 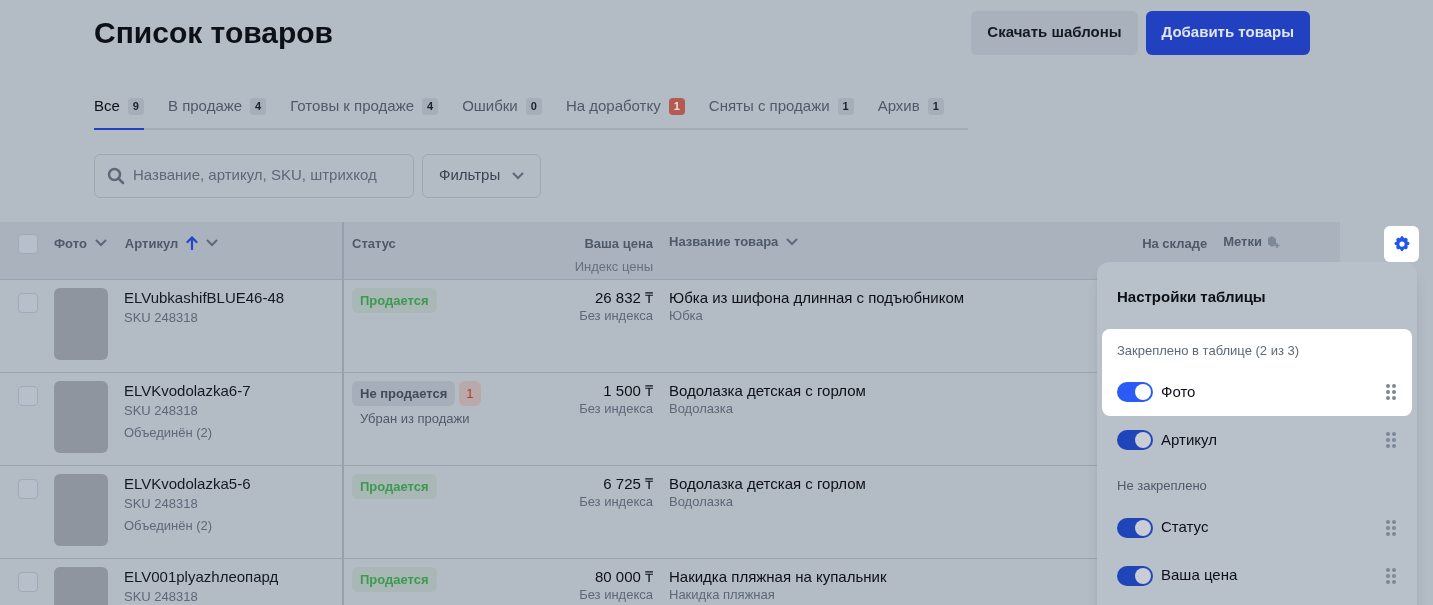 What do you see at coordinates (623, 576) in the screenshot?
I see `price-text: 80 000 ₸` at bounding box center [623, 576].